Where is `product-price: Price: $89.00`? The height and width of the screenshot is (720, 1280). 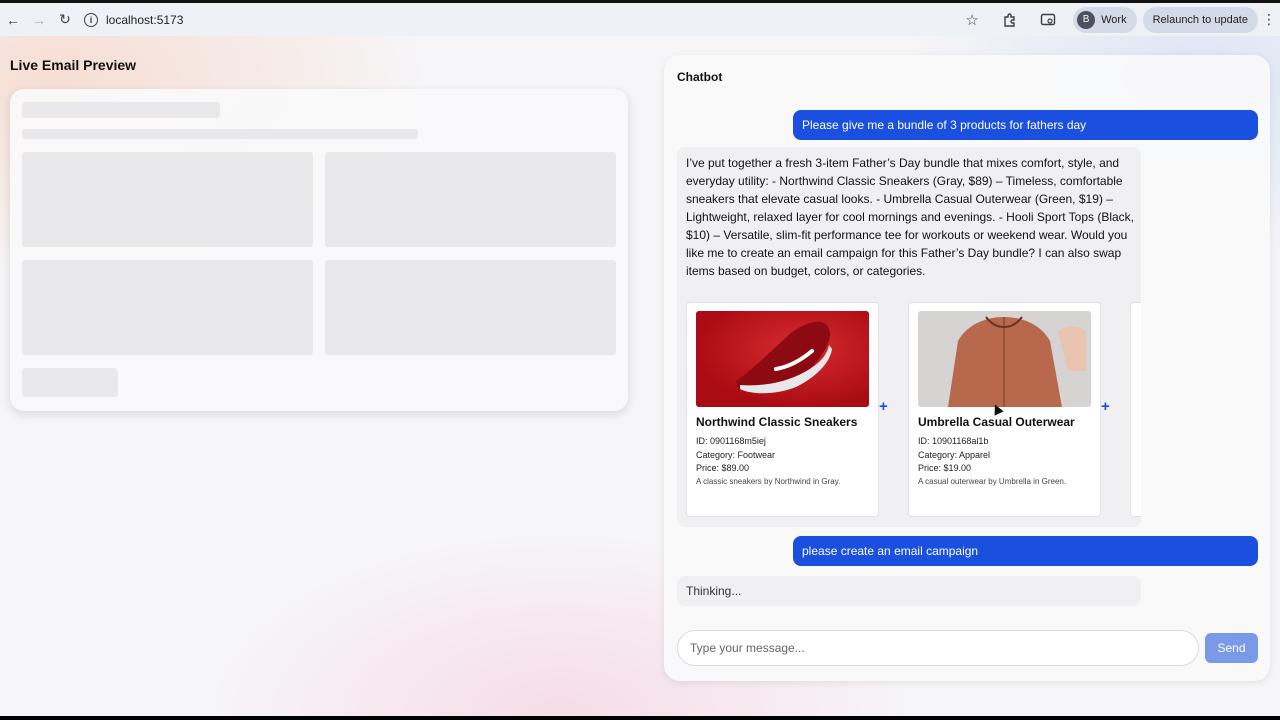
product-price: Price: $89.00 is located at coordinates (723, 468).